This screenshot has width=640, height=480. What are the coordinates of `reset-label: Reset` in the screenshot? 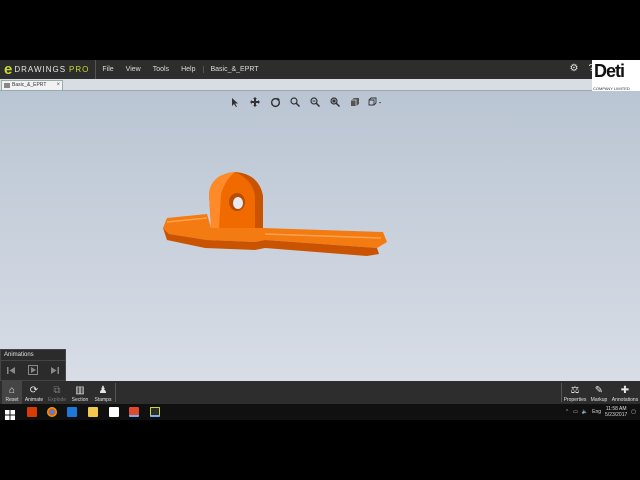 It's located at (12, 400).